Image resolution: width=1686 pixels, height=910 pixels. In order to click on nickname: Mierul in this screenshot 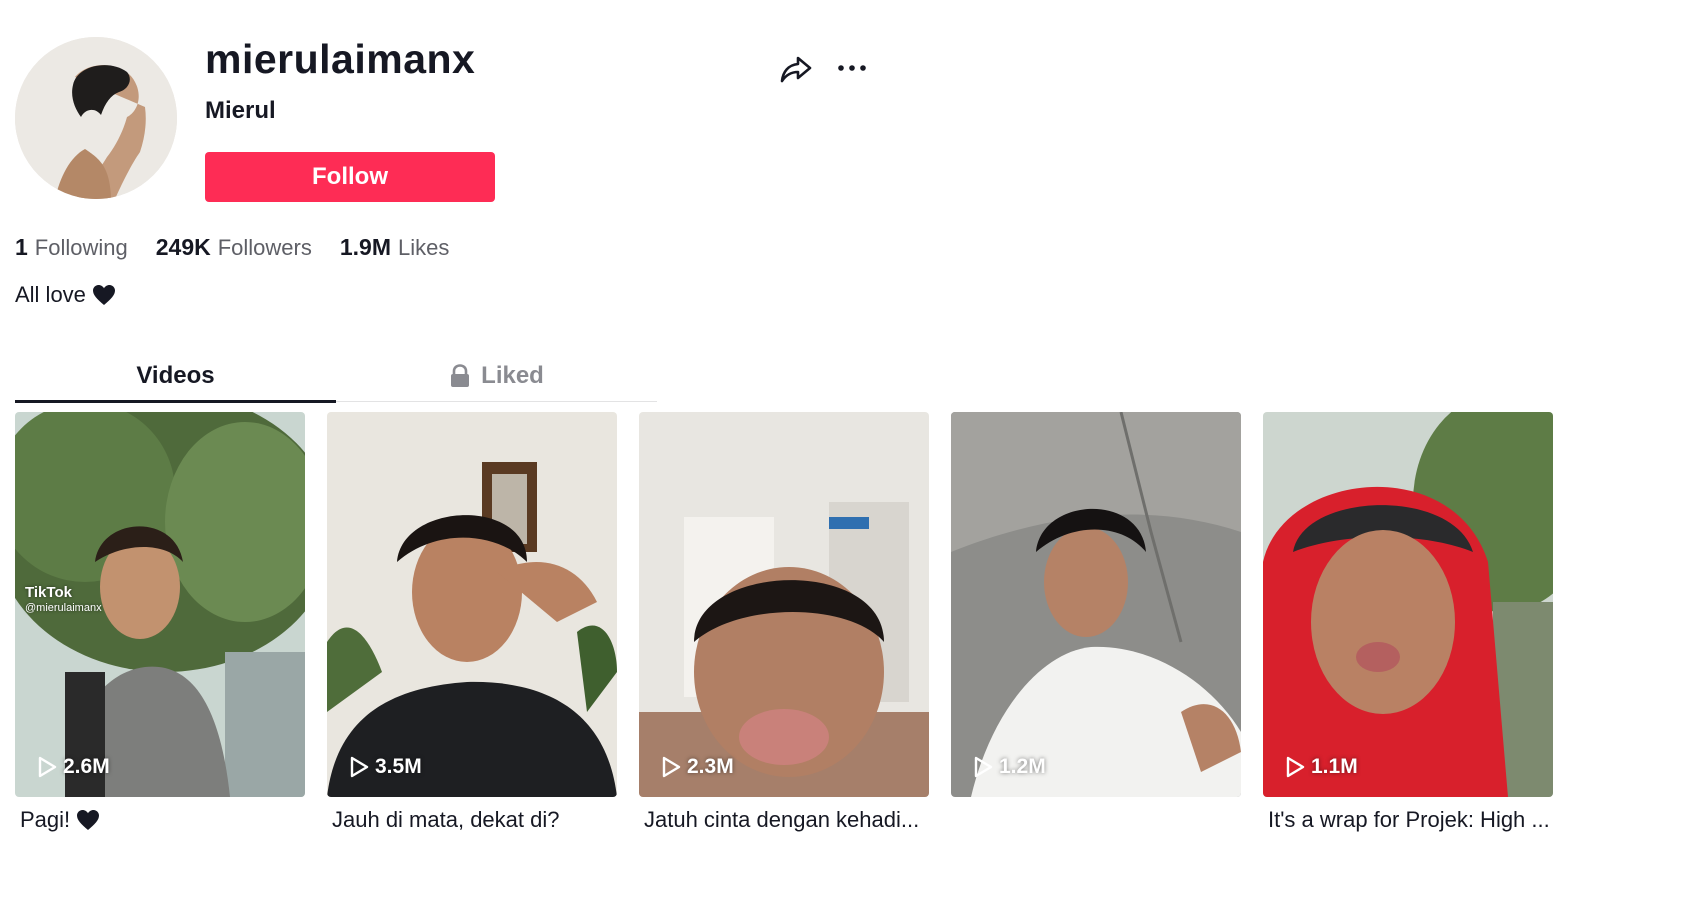, I will do `click(240, 110)`.